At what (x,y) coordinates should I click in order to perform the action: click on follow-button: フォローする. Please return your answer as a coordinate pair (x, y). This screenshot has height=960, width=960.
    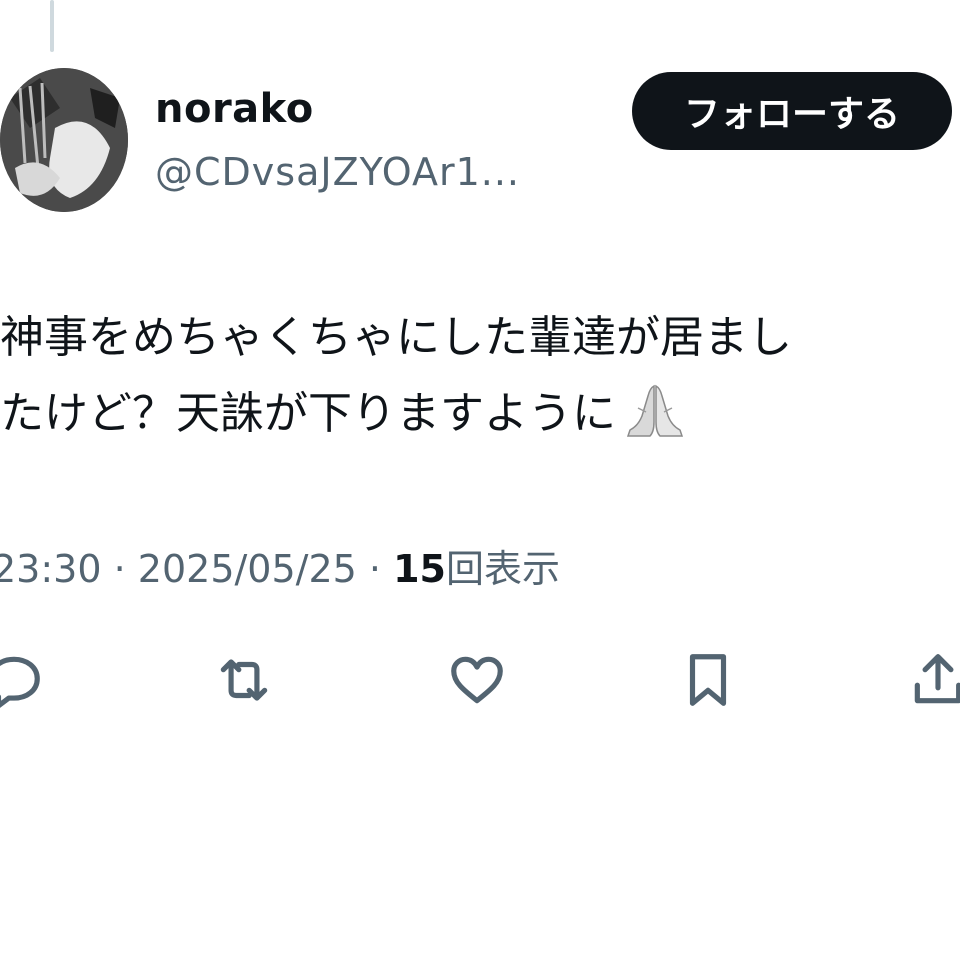
    Looking at the image, I should click on (792, 111).